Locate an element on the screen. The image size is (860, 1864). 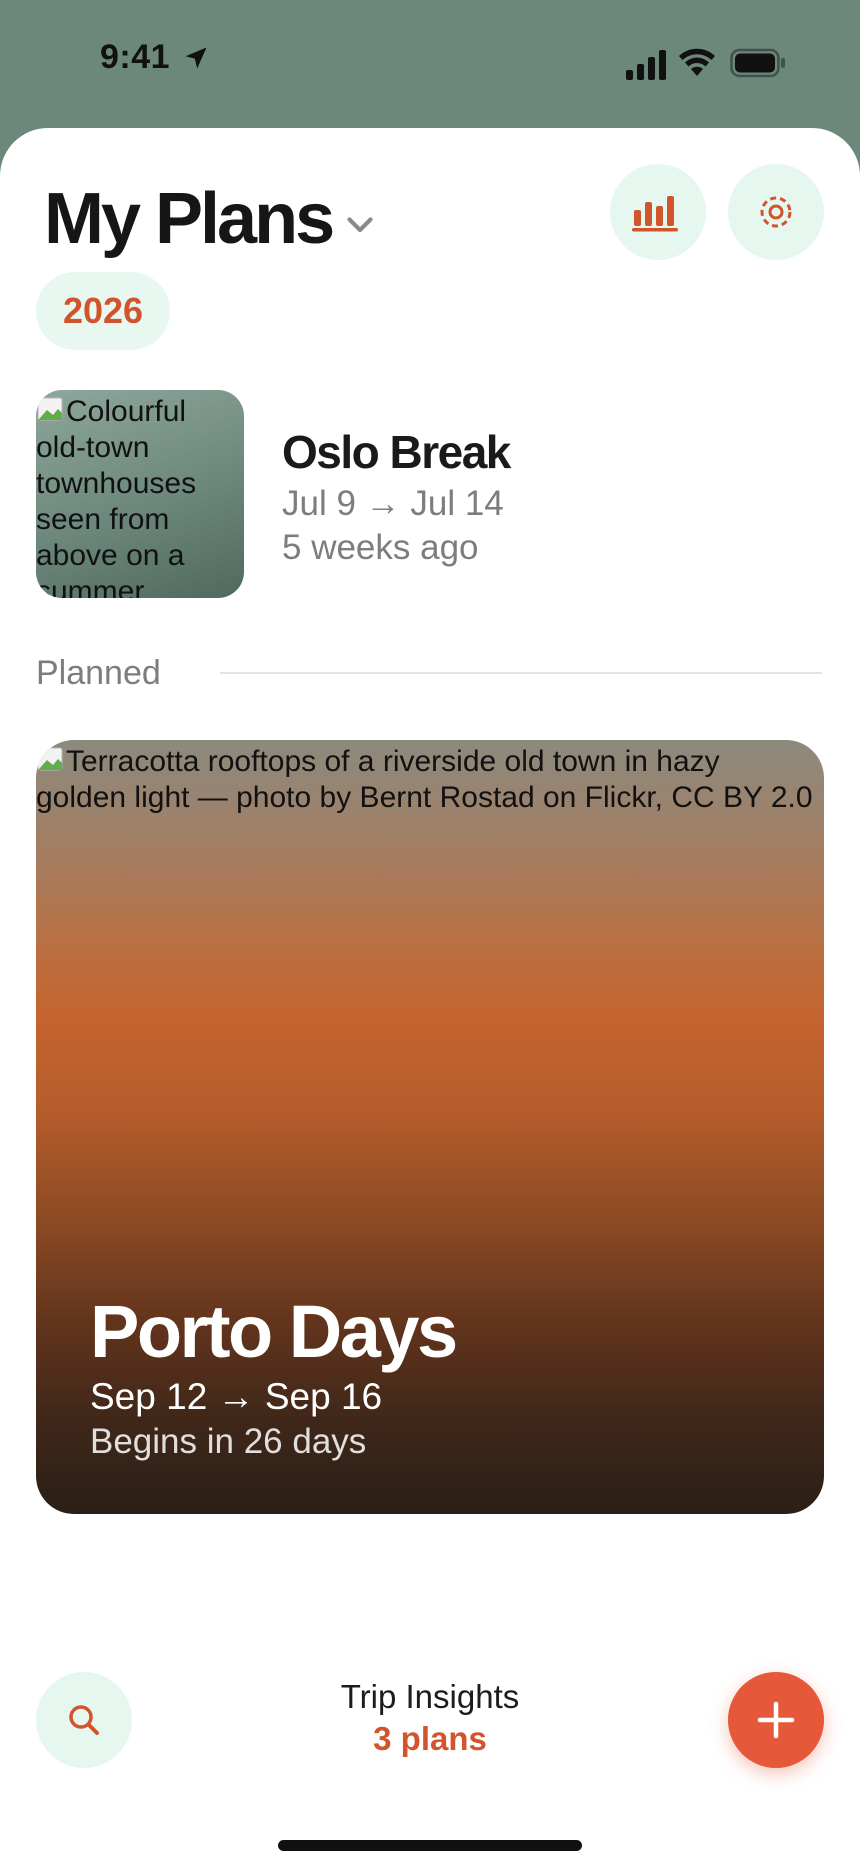
stats-button is located at coordinates (658, 212).